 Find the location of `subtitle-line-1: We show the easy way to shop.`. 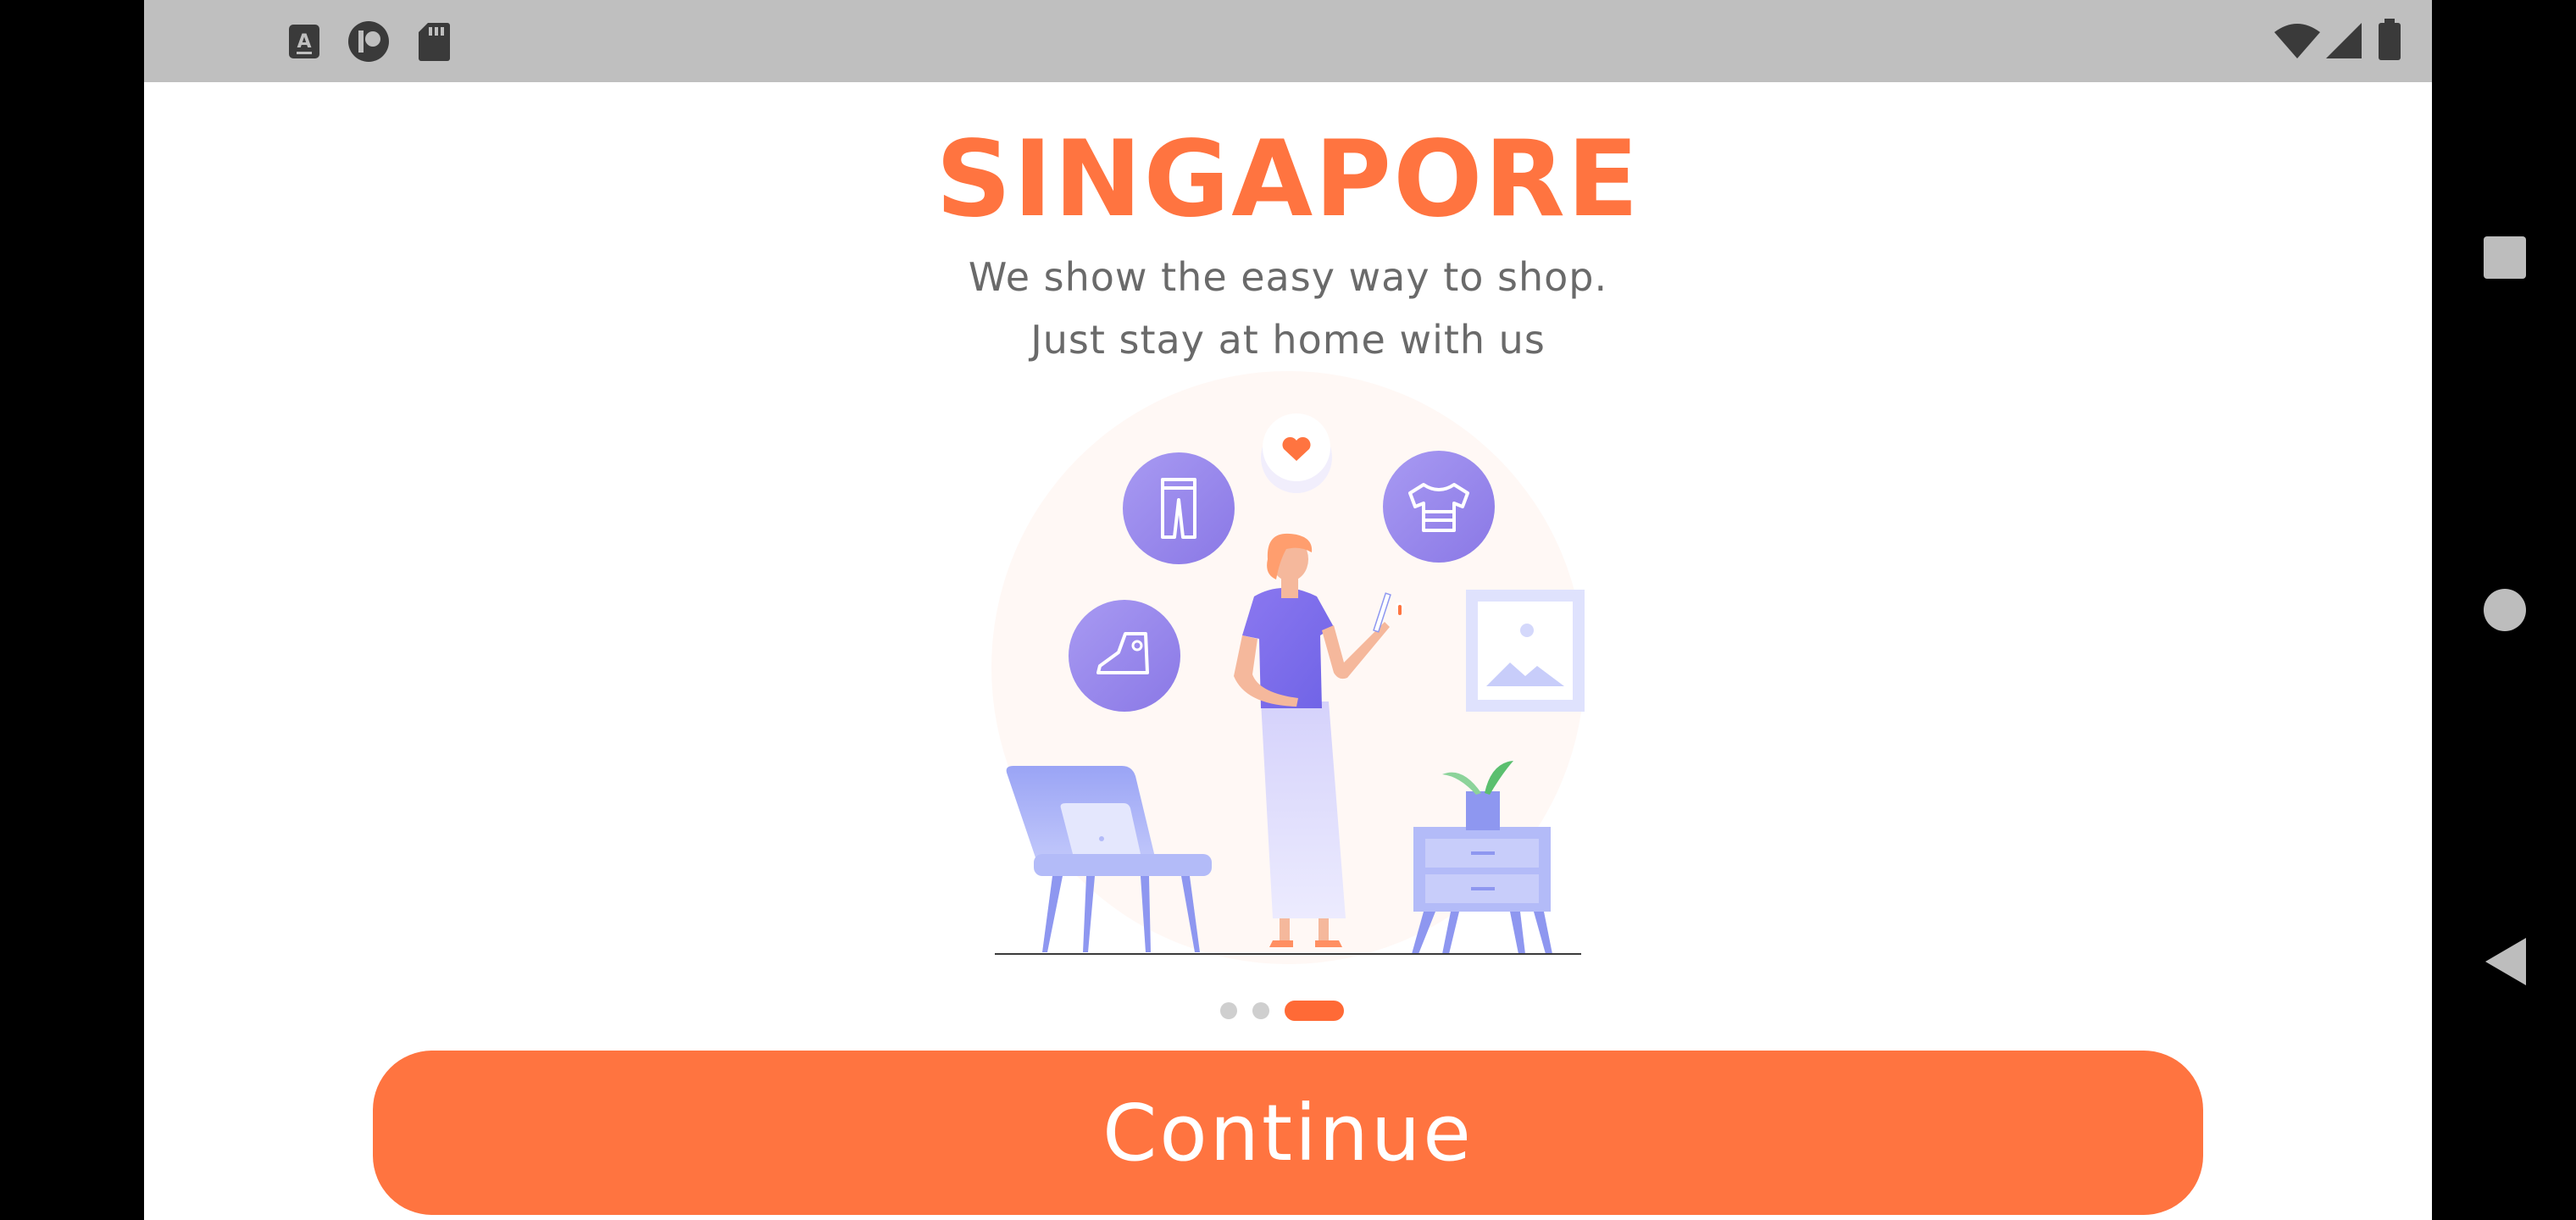

subtitle-line-1: We show the easy way to shop. is located at coordinates (1288, 277).